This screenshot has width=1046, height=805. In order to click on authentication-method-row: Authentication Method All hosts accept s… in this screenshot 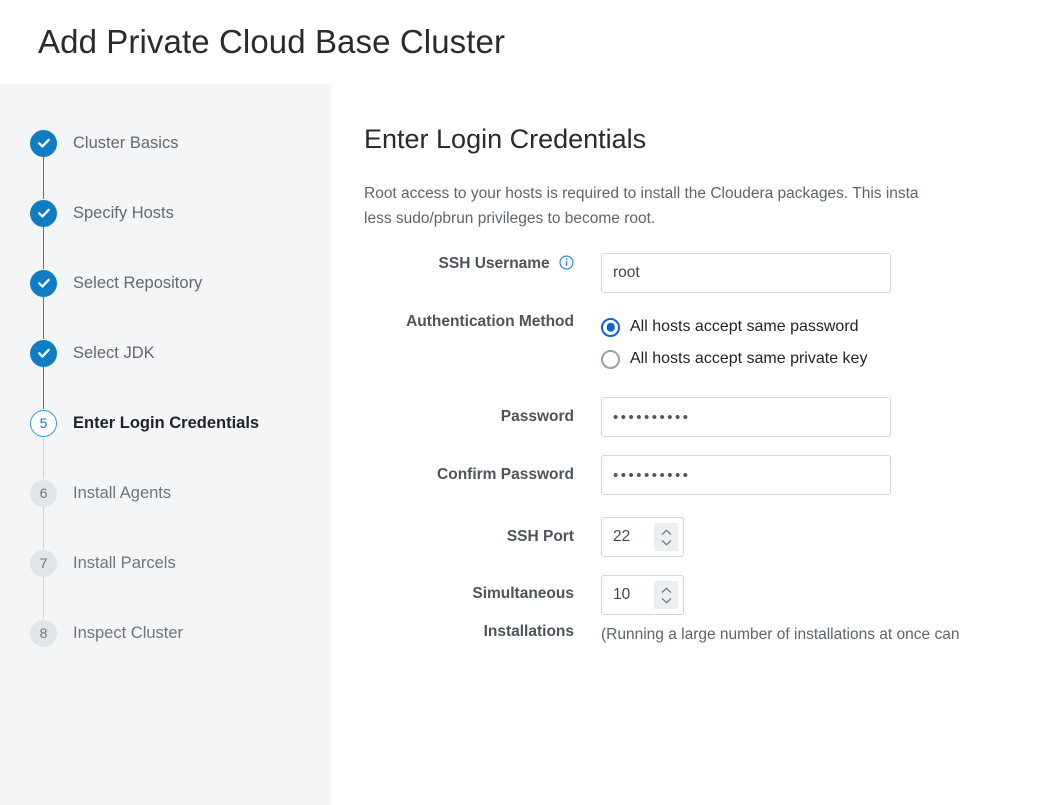, I will do `click(705, 343)`.